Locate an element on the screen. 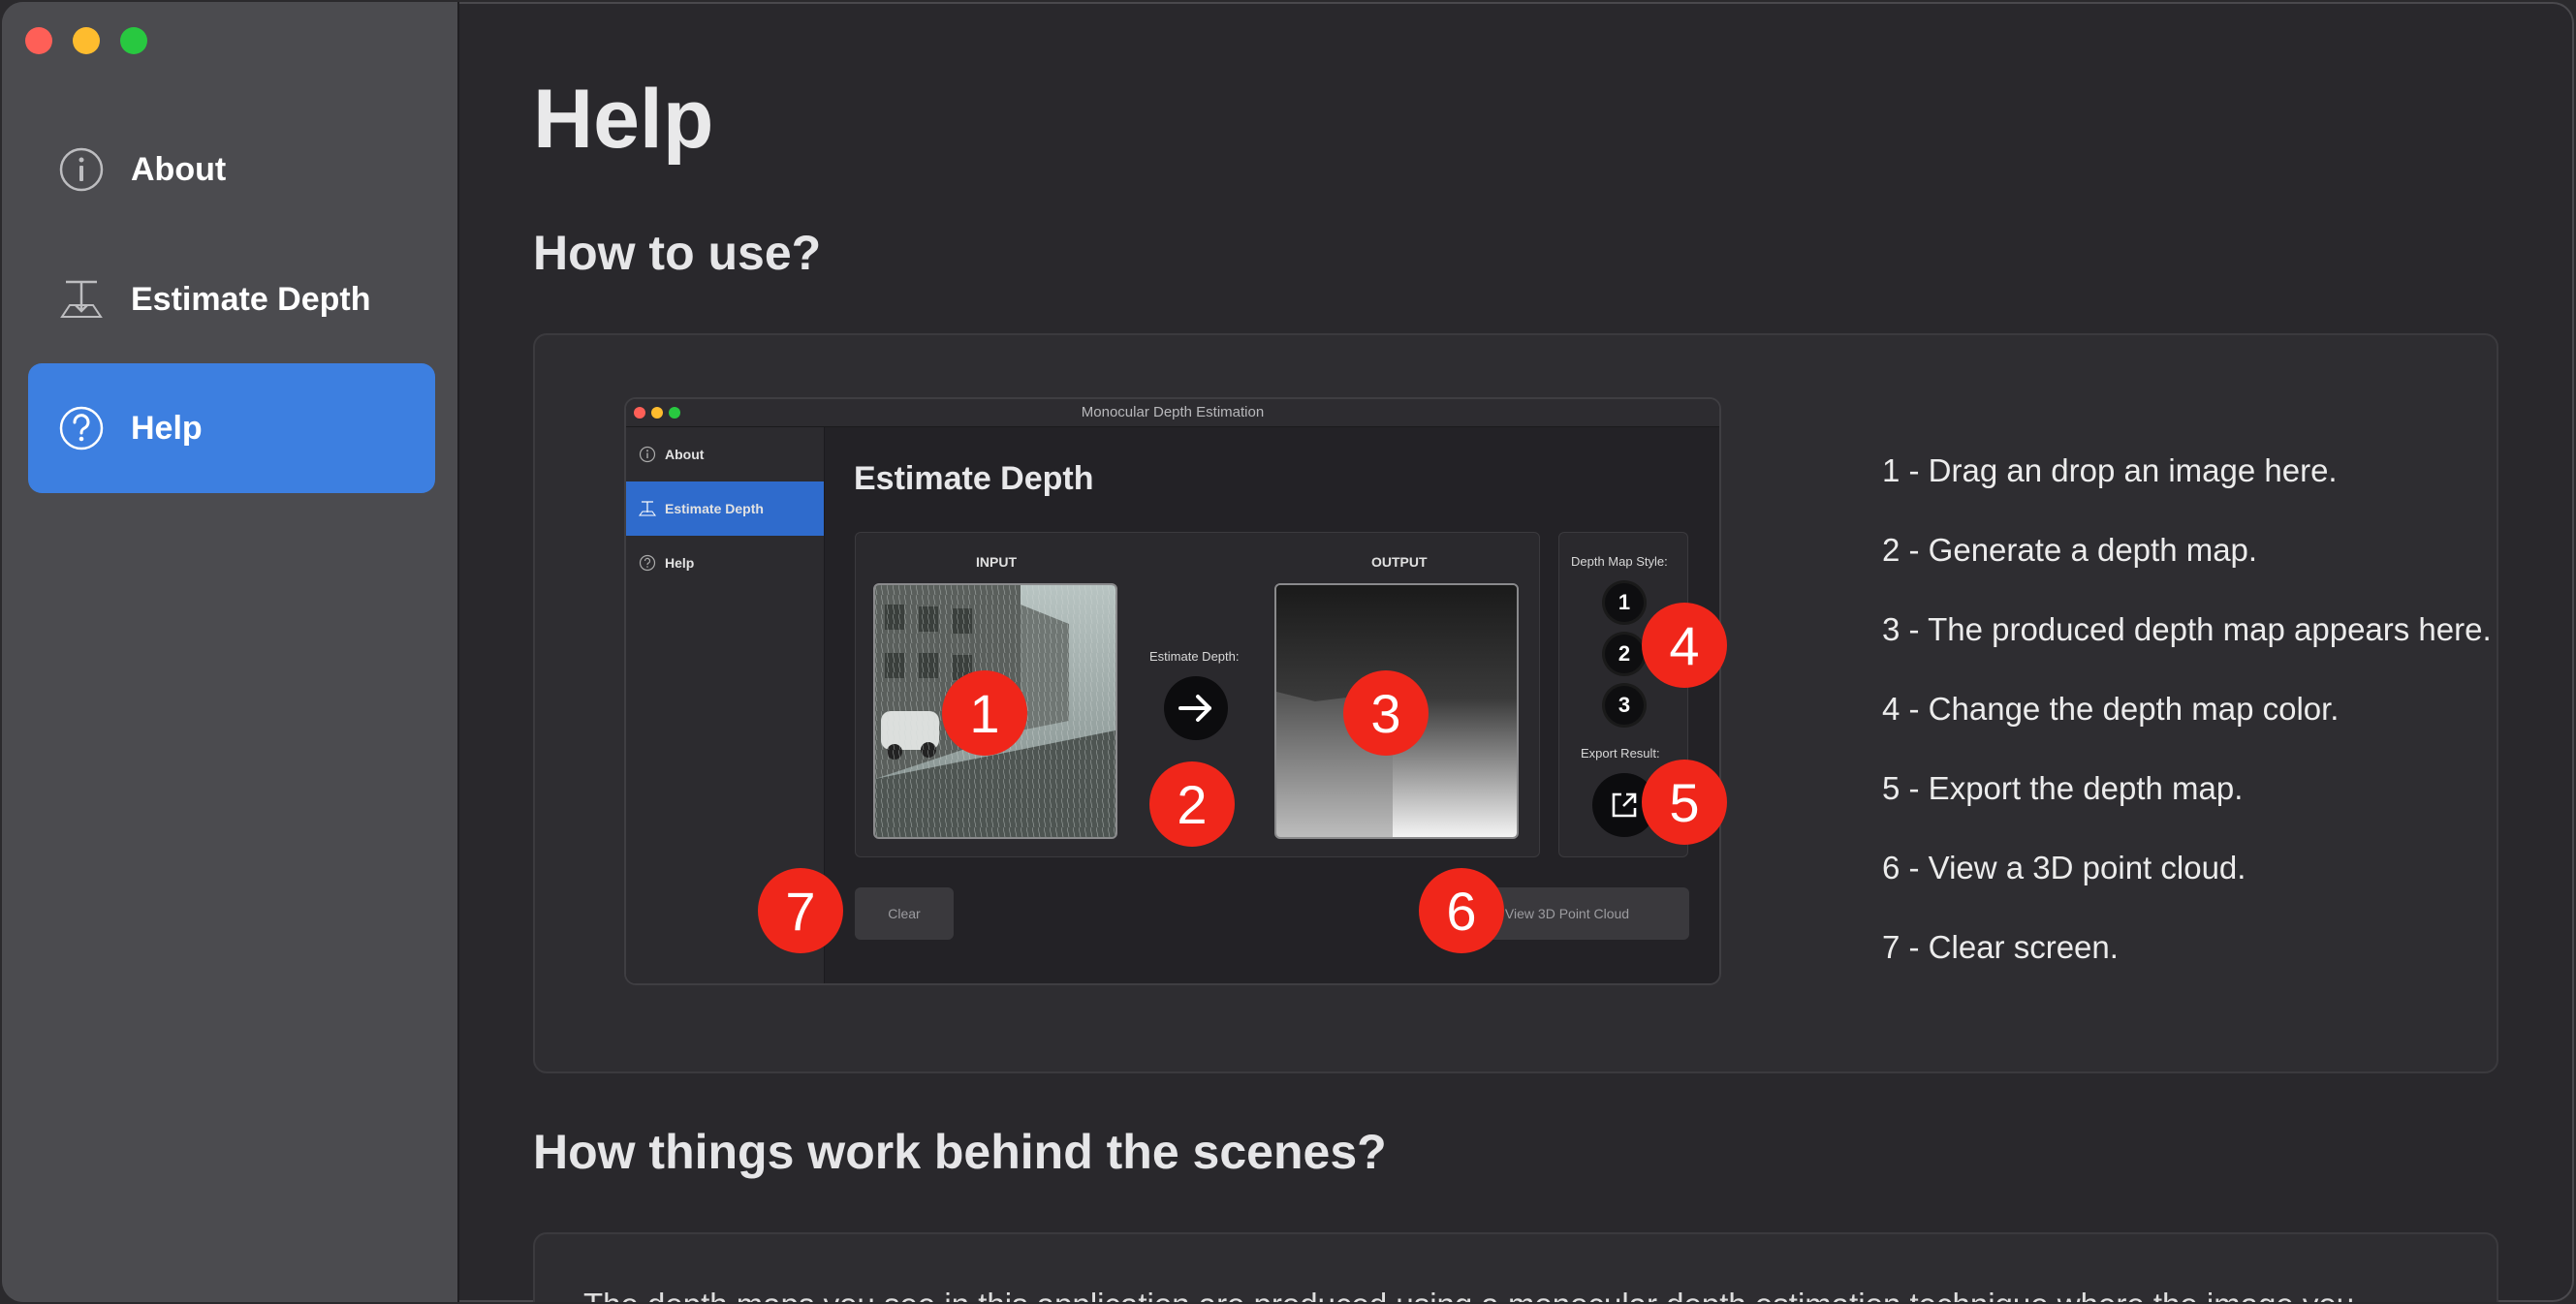 The height and width of the screenshot is (1304, 2576). step-item: 4 - Change the depth map color. is located at coordinates (2111, 709).